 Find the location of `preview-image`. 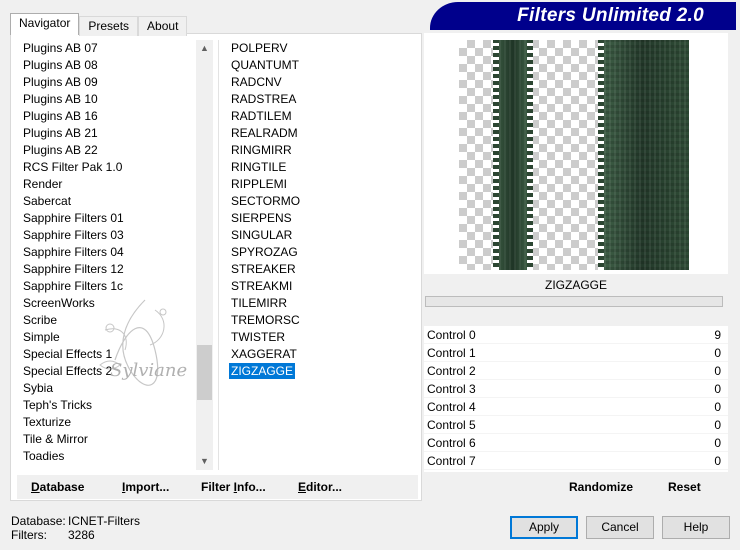

preview-image is located at coordinates (574, 155).